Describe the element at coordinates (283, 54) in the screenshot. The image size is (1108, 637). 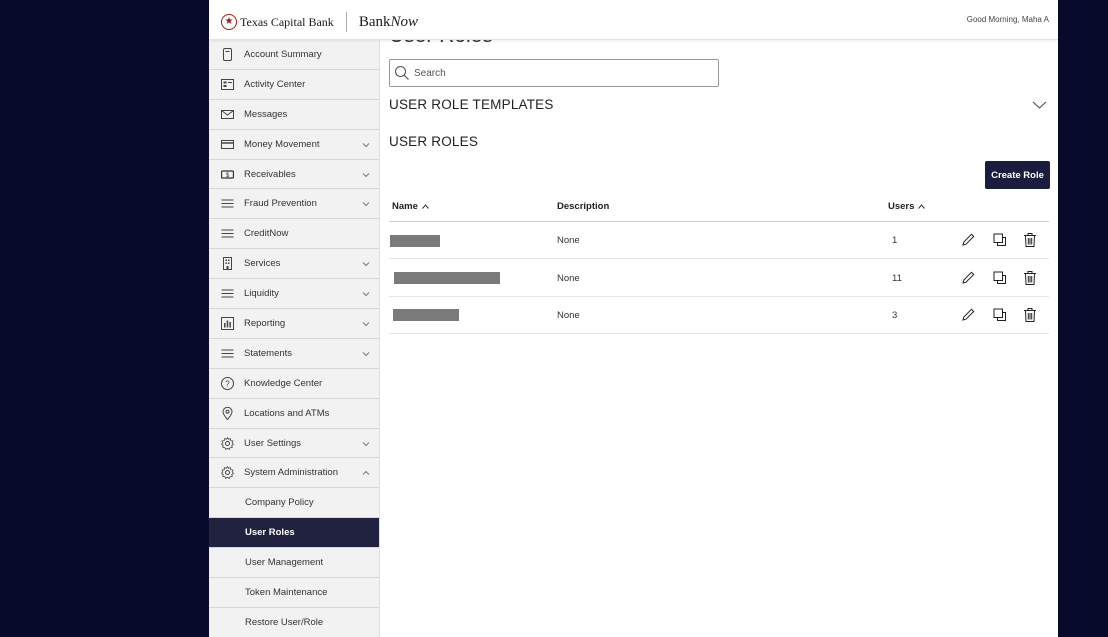
I see `sidebar-item-label: Account Summary` at that location.